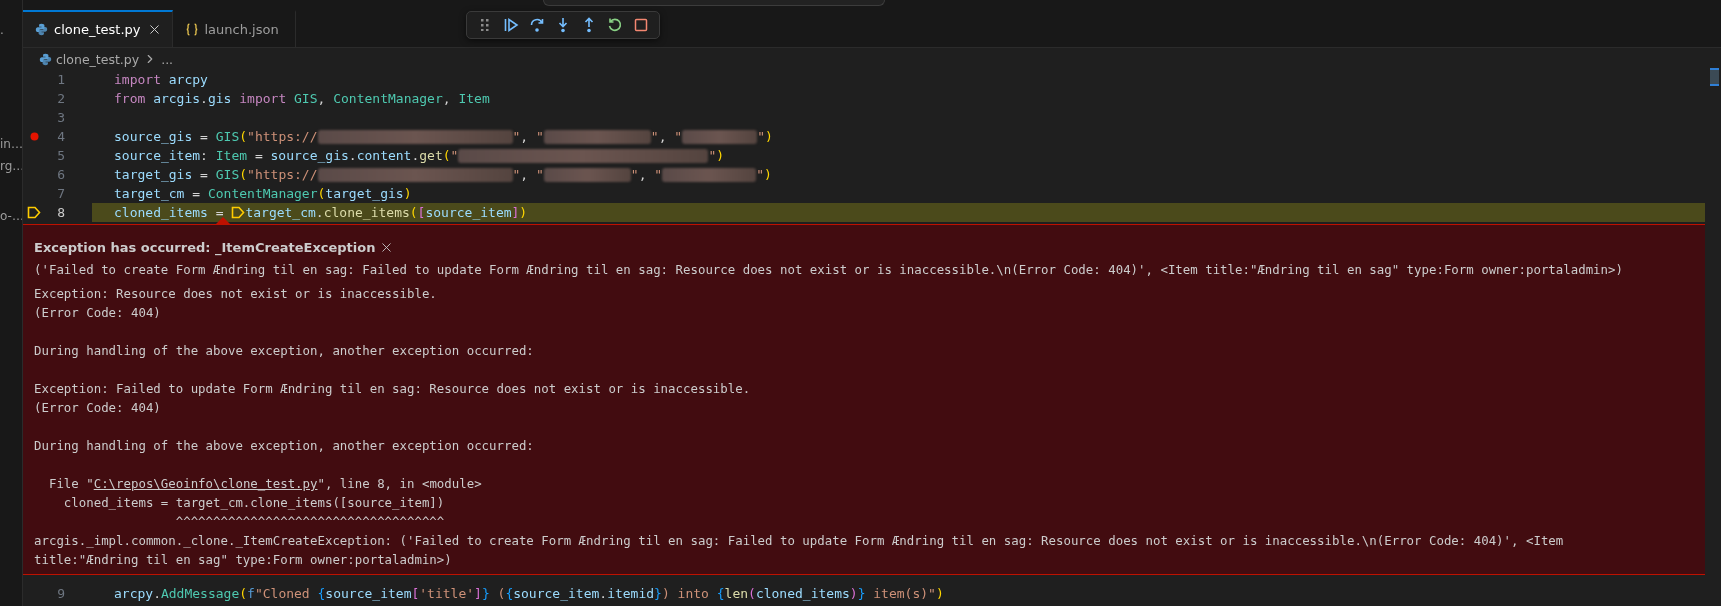 Image resolution: width=1721 pixels, height=606 pixels. Describe the element at coordinates (70, 483) in the screenshot. I see `traceback-text: File "` at that location.